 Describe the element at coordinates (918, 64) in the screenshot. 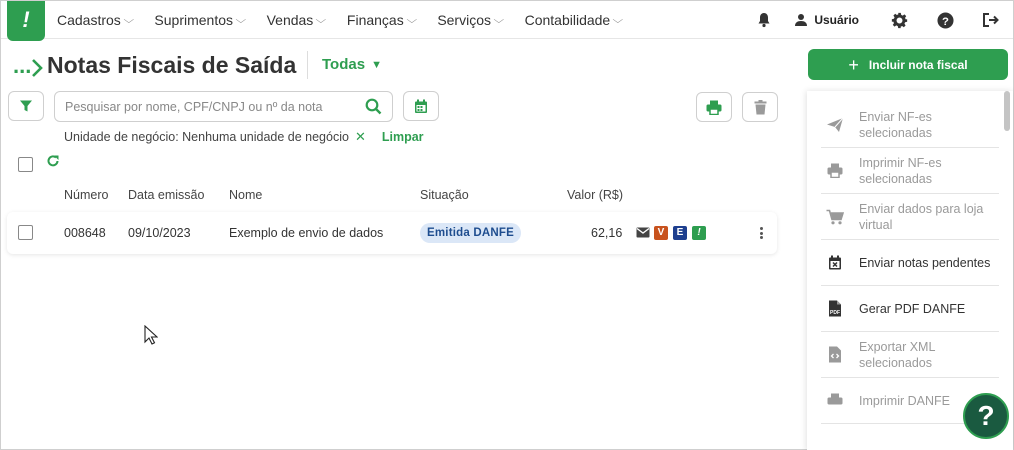

I see `add-invoice-label: Incluir nota fiscal` at that location.